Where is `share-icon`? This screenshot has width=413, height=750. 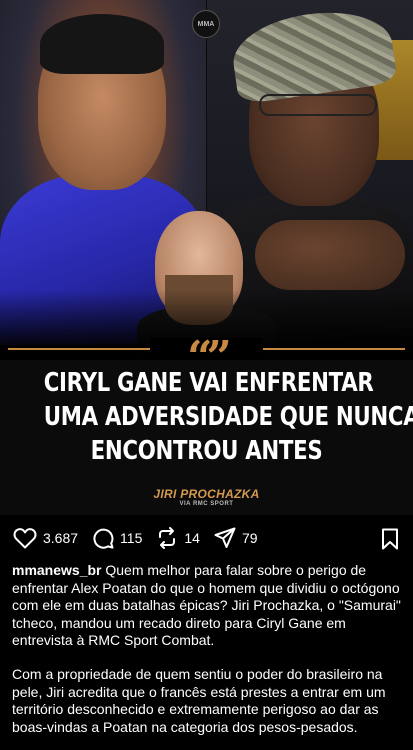 share-icon is located at coordinates (225, 537).